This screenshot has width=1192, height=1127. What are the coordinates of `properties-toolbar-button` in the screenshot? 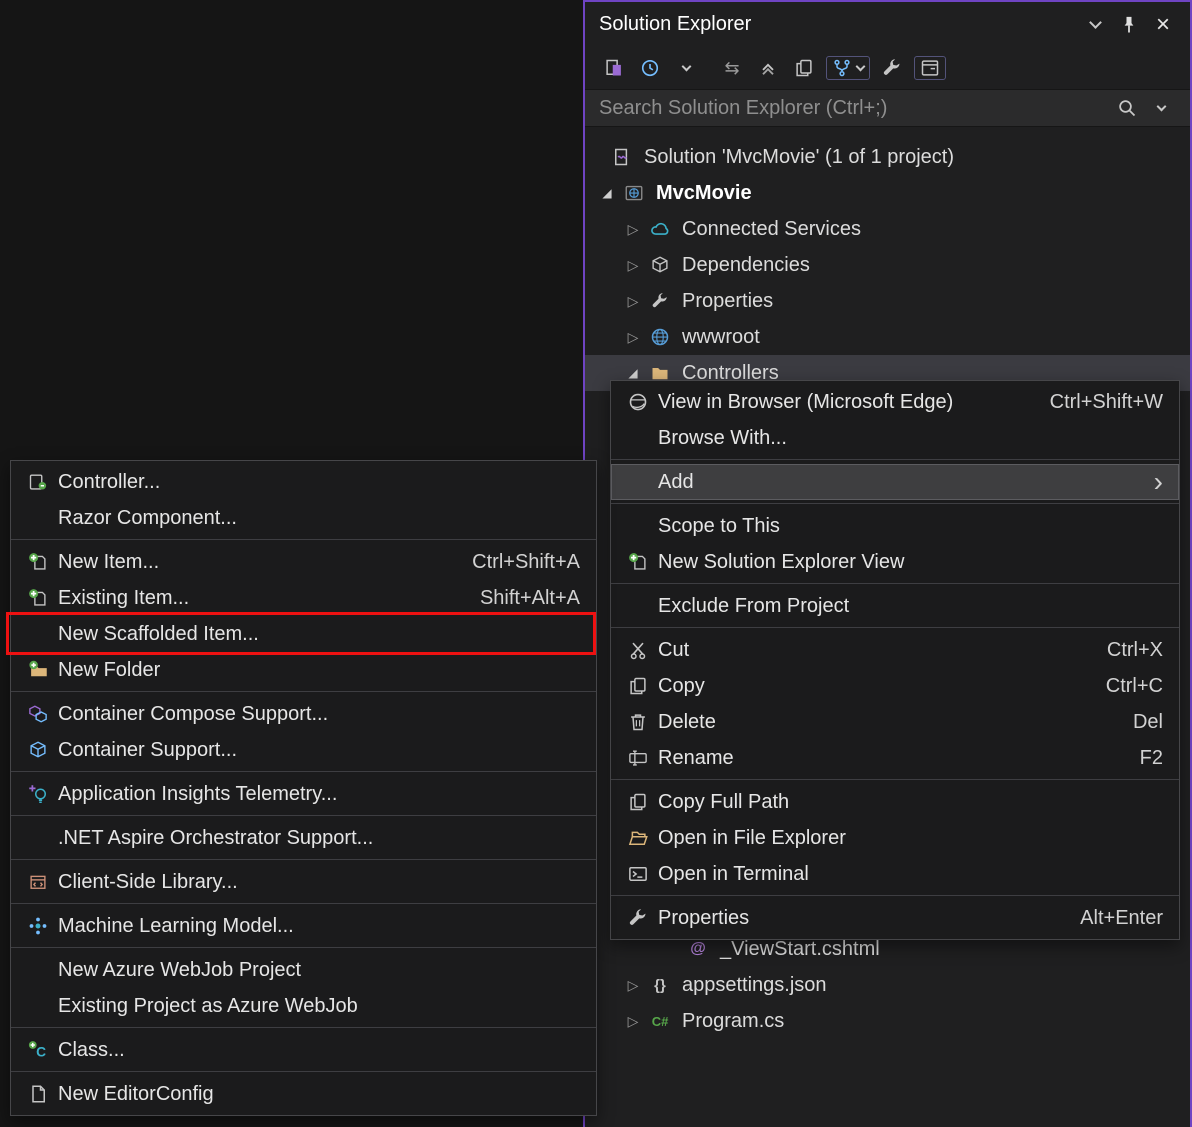 It's located at (892, 68).